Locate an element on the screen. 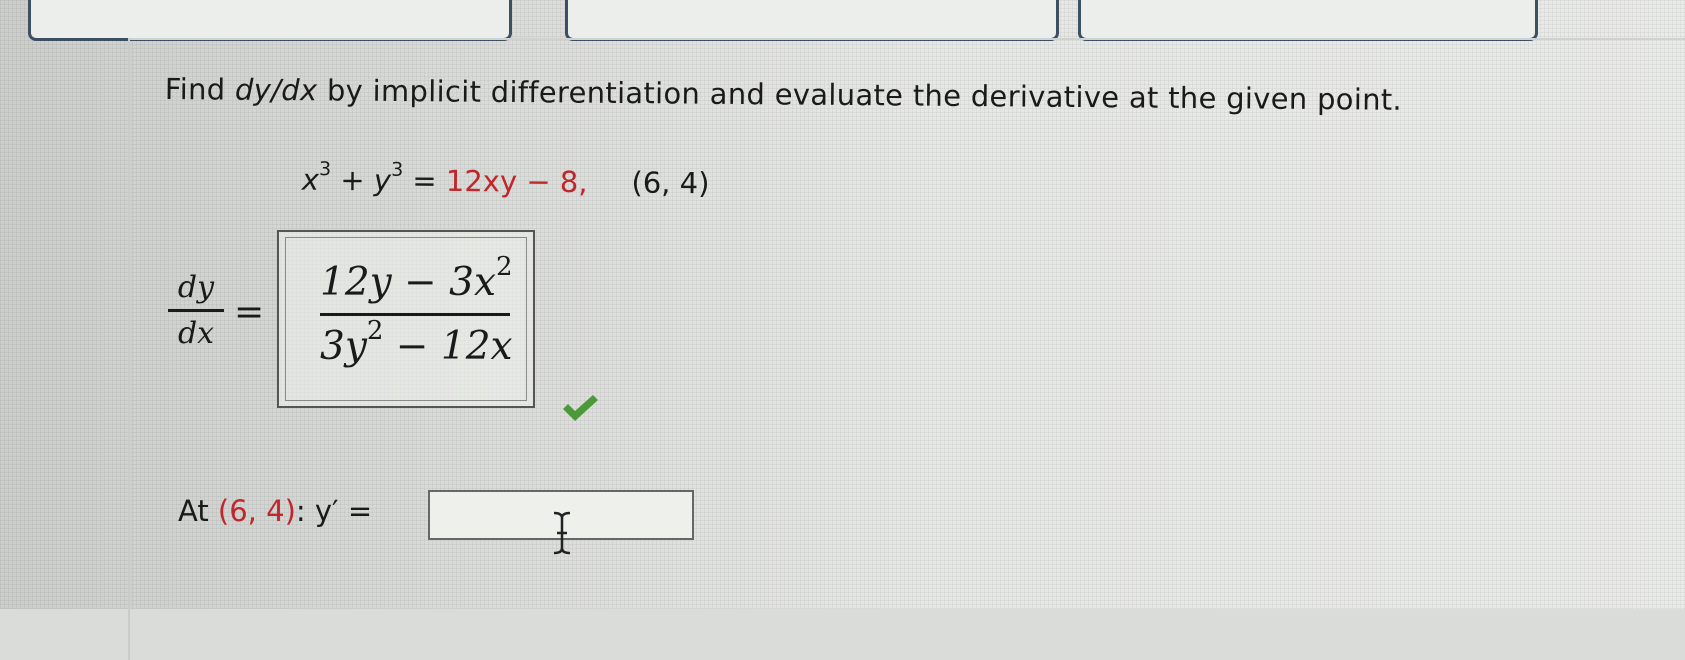 This screenshot has width=1685, height=660. eq-equals: = is located at coordinates (424, 180).